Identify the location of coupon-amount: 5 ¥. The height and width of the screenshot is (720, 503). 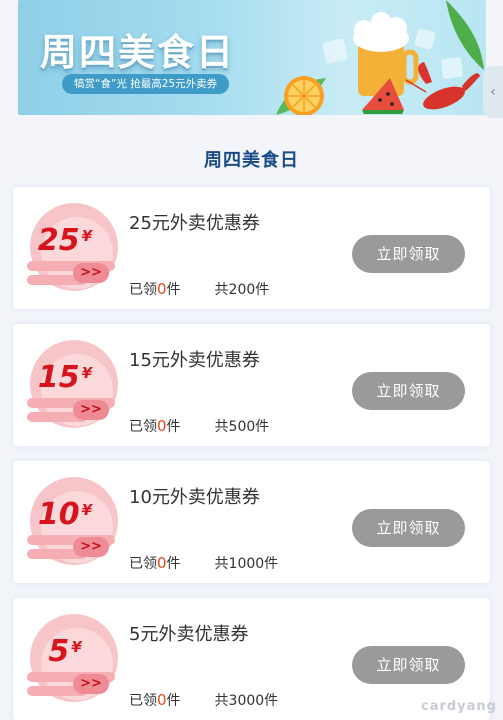
(65, 651).